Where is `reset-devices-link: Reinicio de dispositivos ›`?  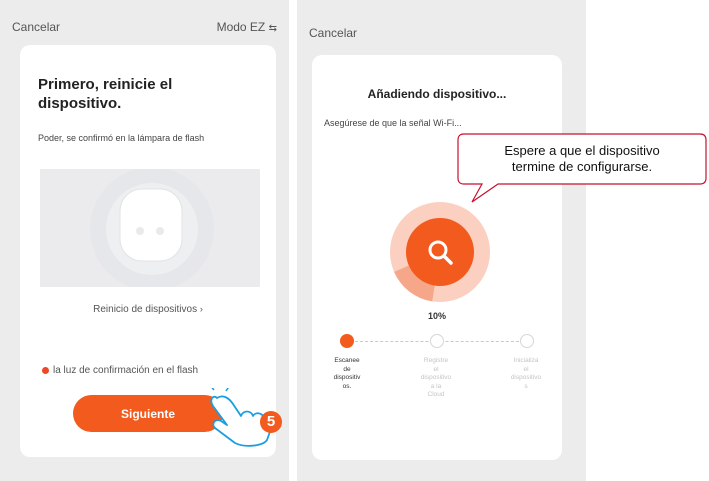
reset-devices-link: Reinicio de dispositivos › is located at coordinates (148, 309).